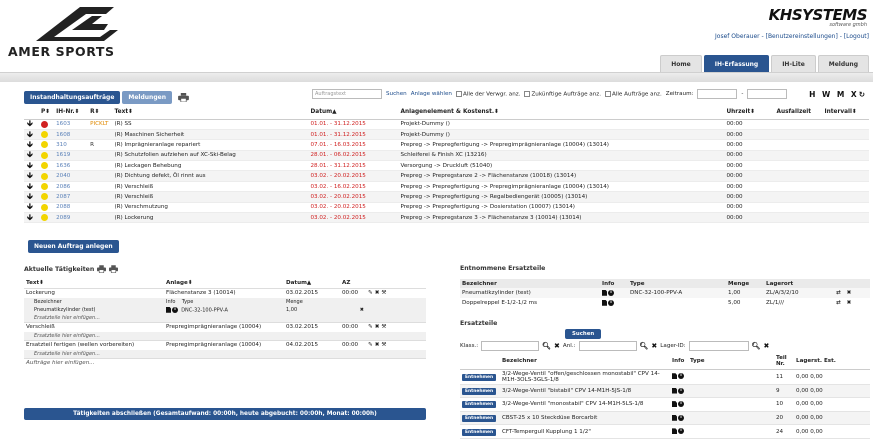  What do you see at coordinates (717, 94) in the screenshot?
I see `zeitraum-from-input` at bounding box center [717, 94].